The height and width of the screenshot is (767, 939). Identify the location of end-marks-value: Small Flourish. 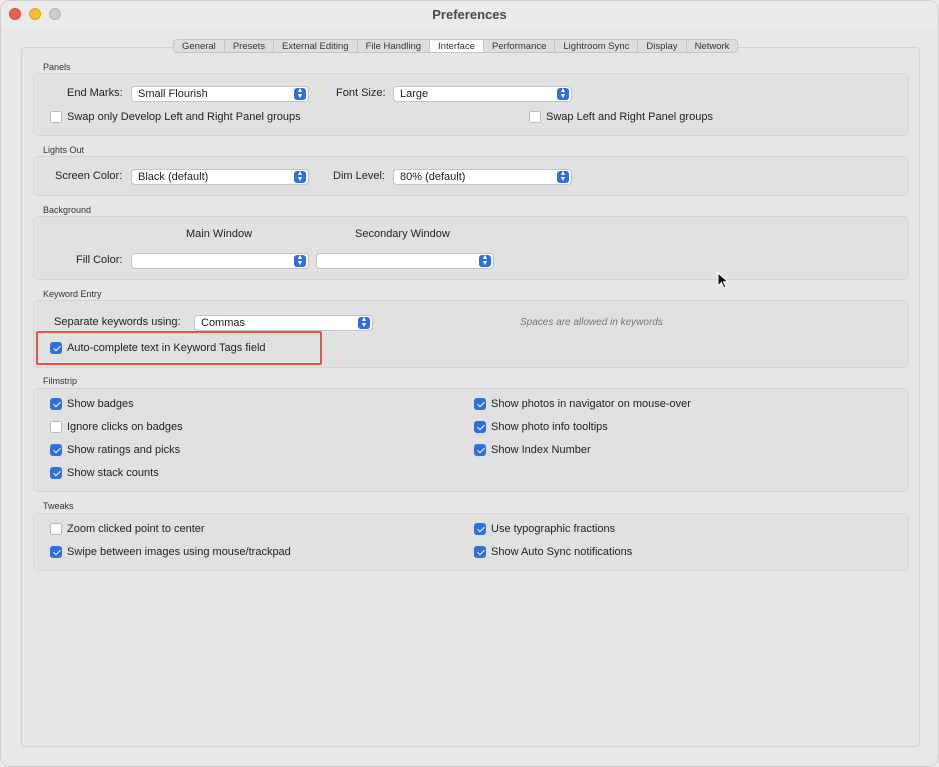
(173, 94).